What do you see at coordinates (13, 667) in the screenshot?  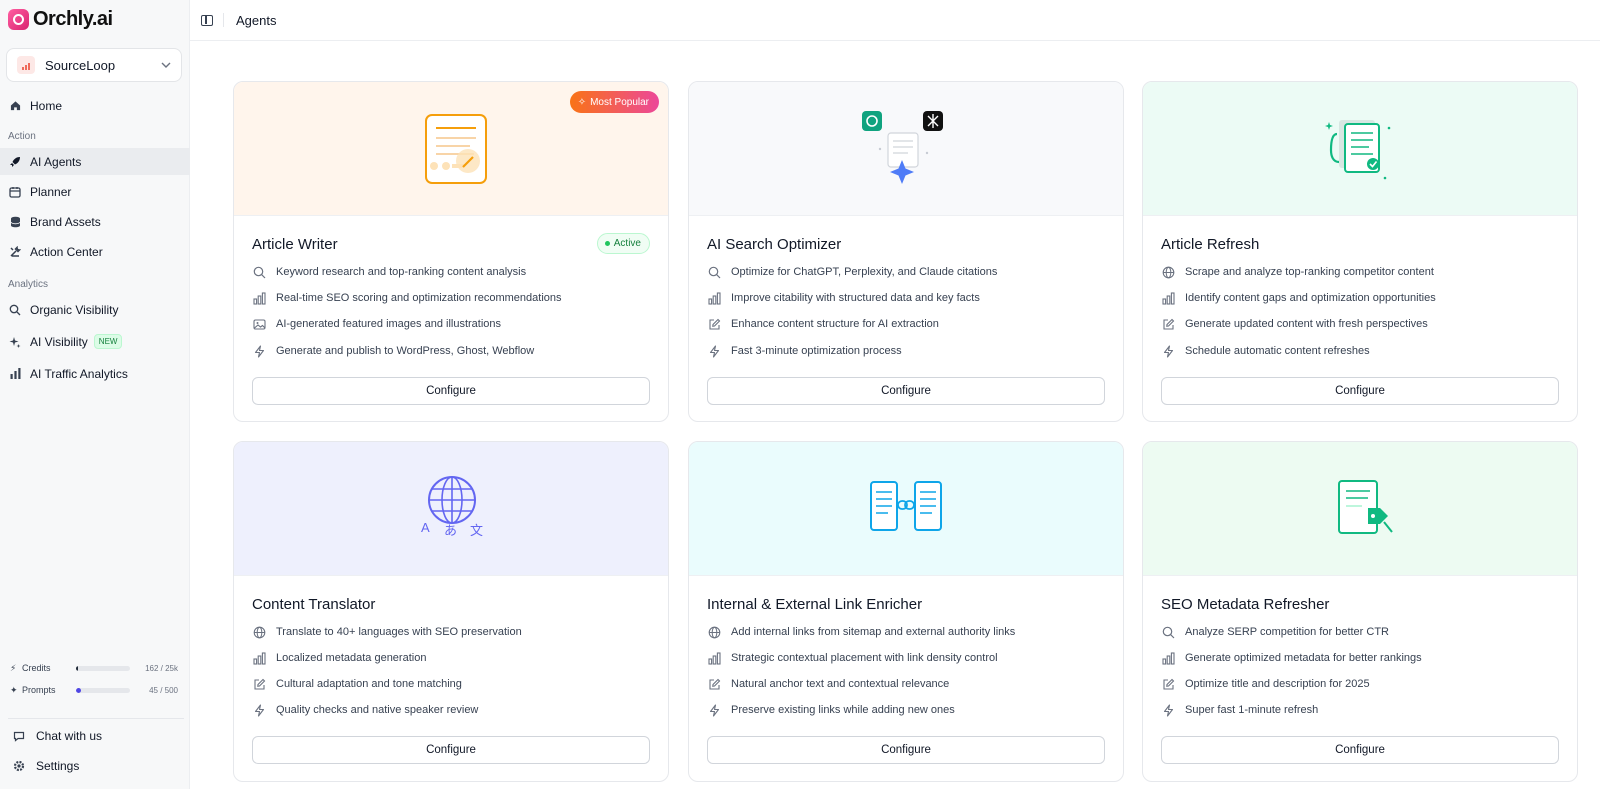 I see `lightning-icon: ⚡` at bounding box center [13, 667].